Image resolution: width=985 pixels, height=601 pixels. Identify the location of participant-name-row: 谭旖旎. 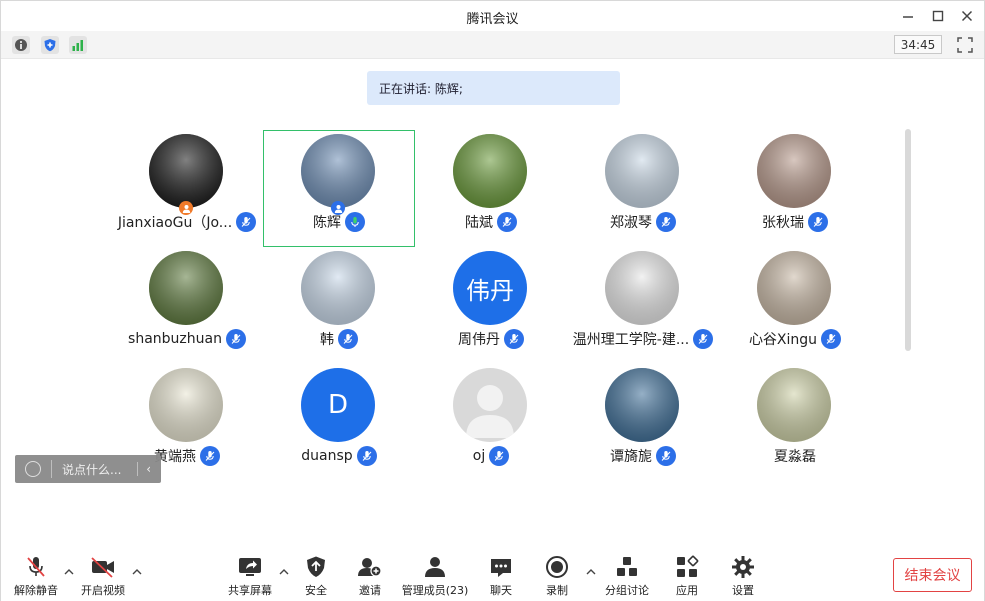
(643, 456).